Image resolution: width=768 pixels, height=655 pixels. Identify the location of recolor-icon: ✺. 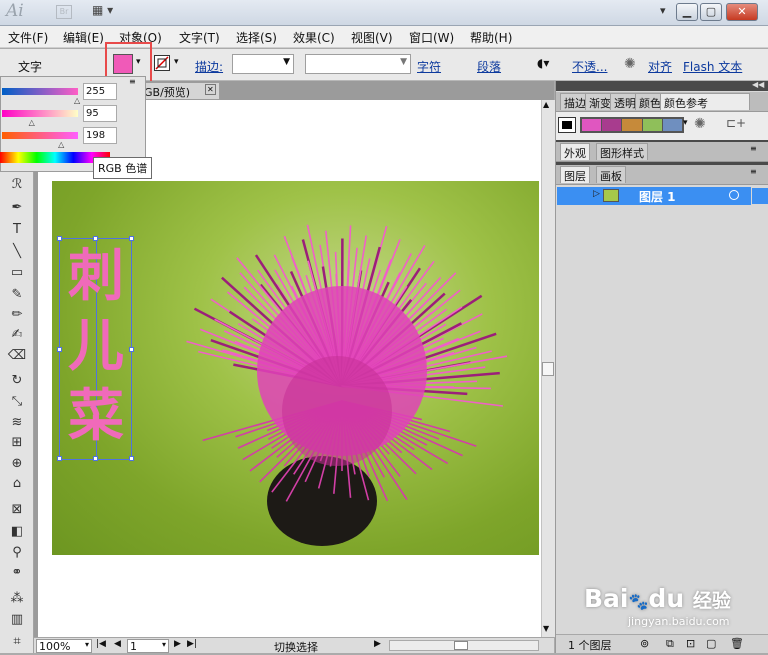
(630, 64).